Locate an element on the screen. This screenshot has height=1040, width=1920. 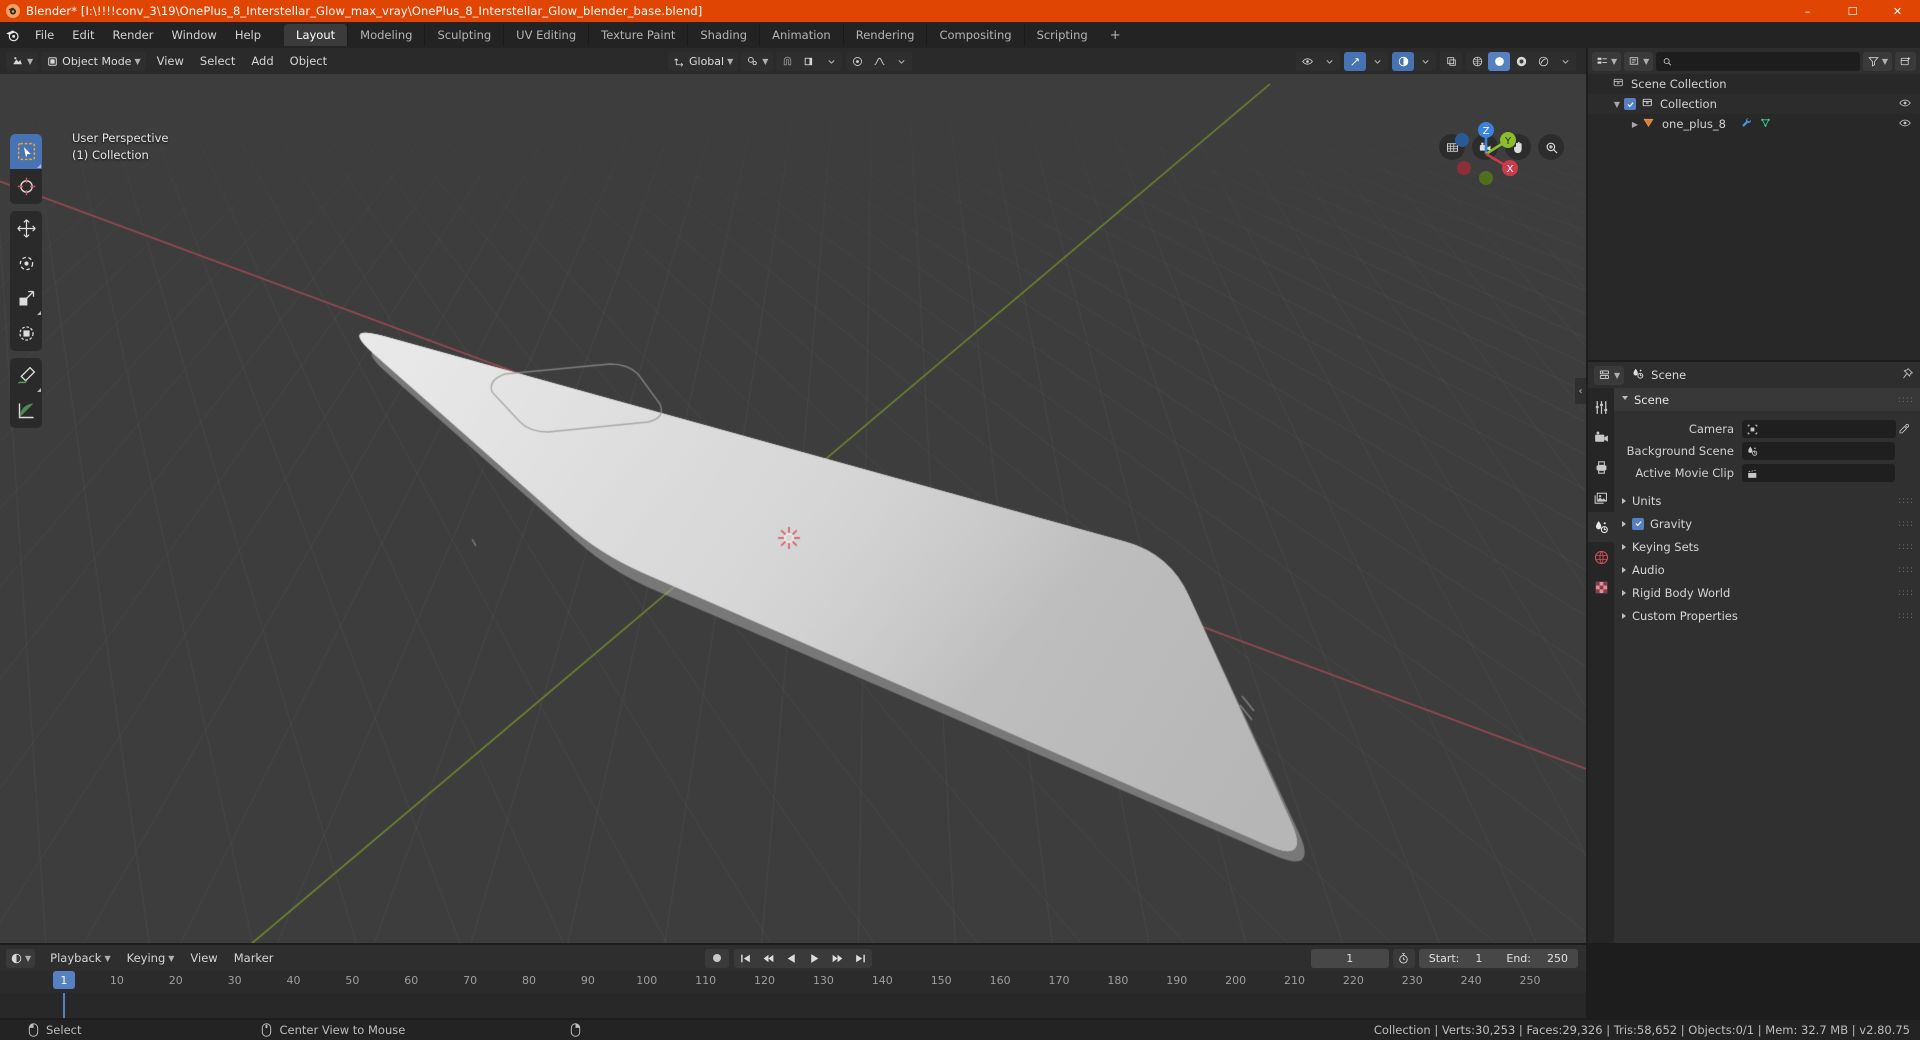
object-types-visibility-icon is located at coordinates (1307, 61).